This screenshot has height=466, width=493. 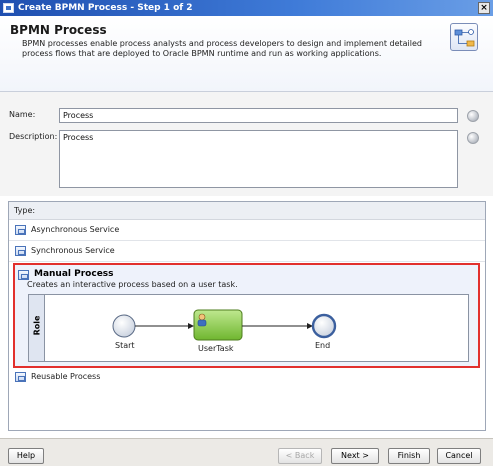 What do you see at coordinates (473, 116) in the screenshot?
I see `name-help-icon` at bounding box center [473, 116].